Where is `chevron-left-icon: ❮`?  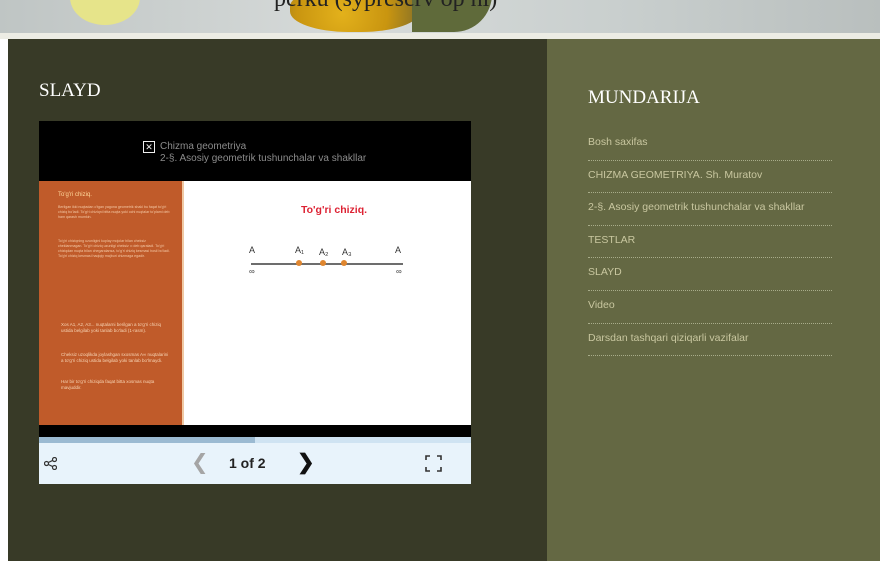
chevron-left-icon: ❮ is located at coordinates (200, 462).